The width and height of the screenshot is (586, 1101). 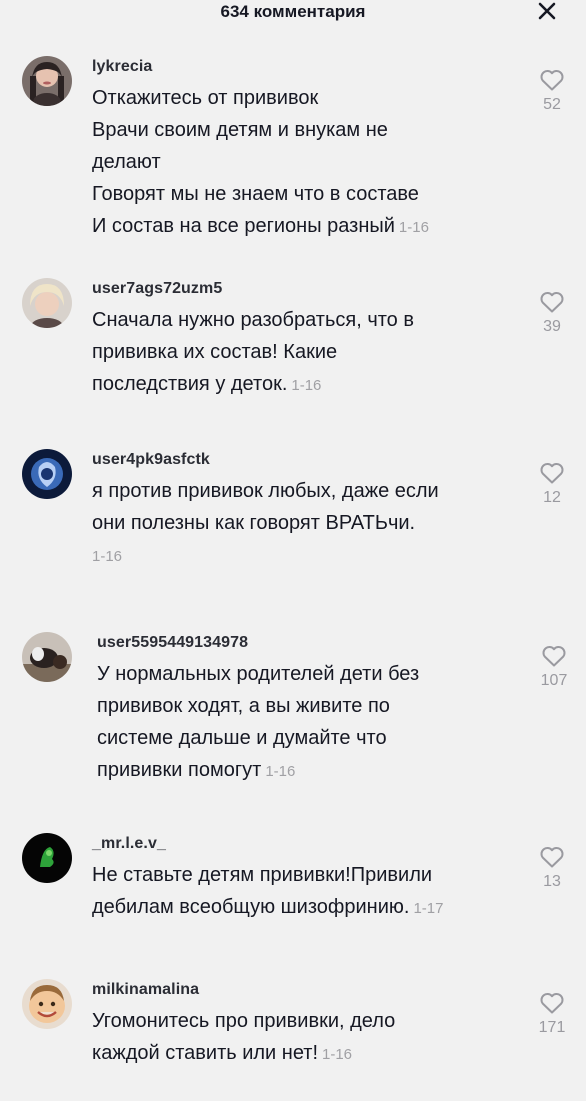 I want to click on comment-line: последствия у деток., so click(x=190, y=384).